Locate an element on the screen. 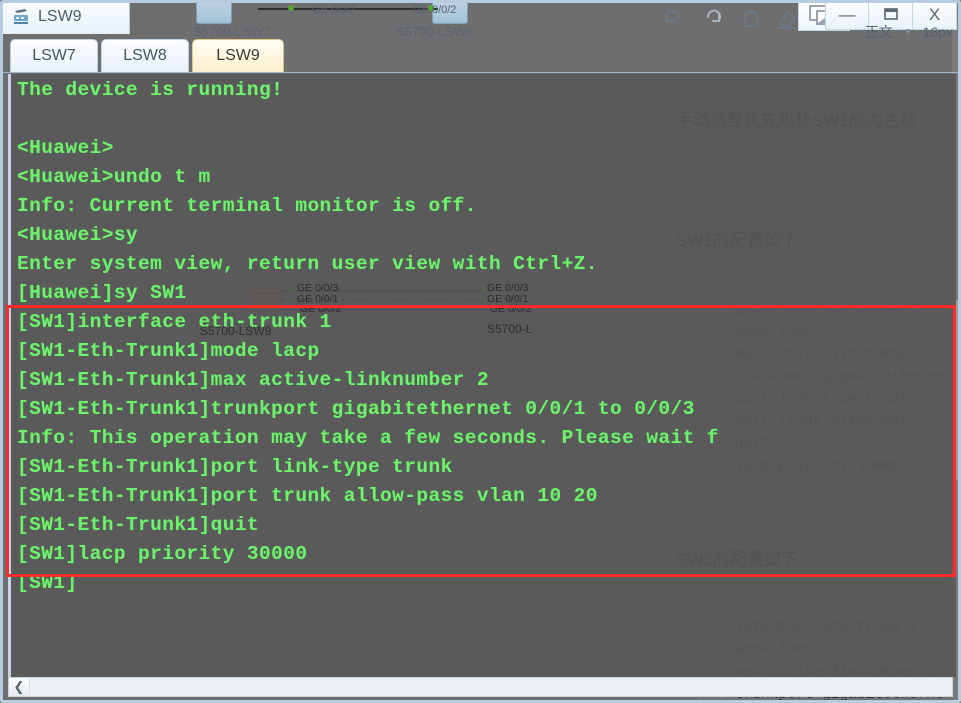 This screenshot has width=961, height=703. tab-strip: LSW7 LSW8 LSW9 is located at coordinates (480, 54).